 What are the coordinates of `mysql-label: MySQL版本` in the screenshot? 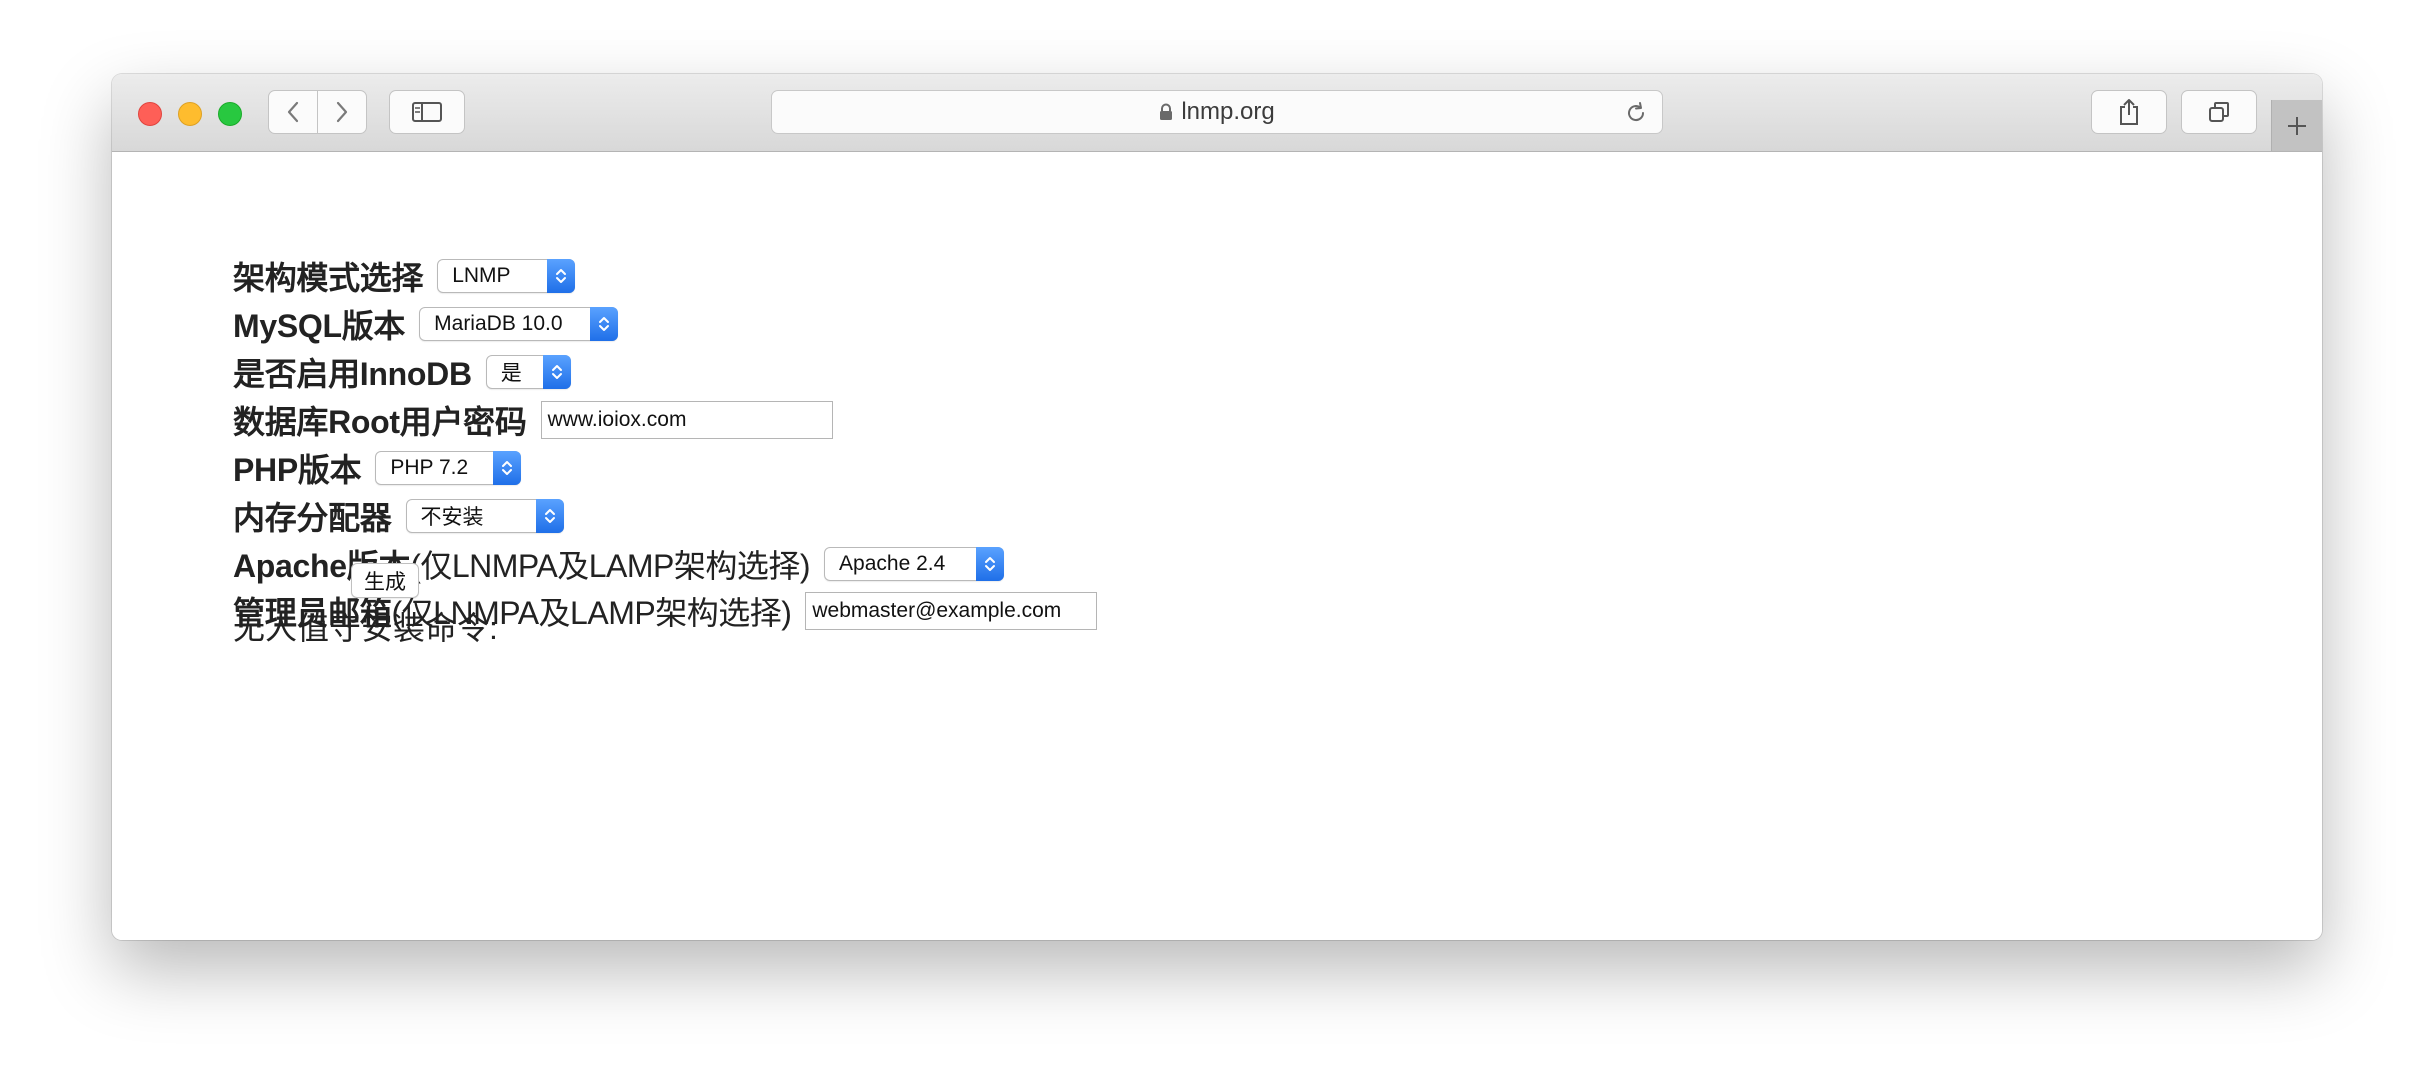 It's located at (319, 326).